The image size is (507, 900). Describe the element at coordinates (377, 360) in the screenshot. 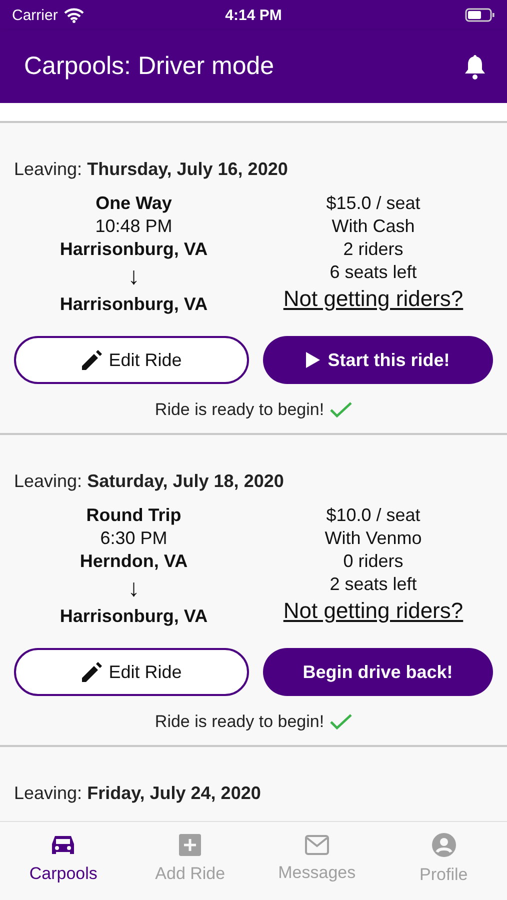

I see `start-ride-button: Start this ride!` at that location.